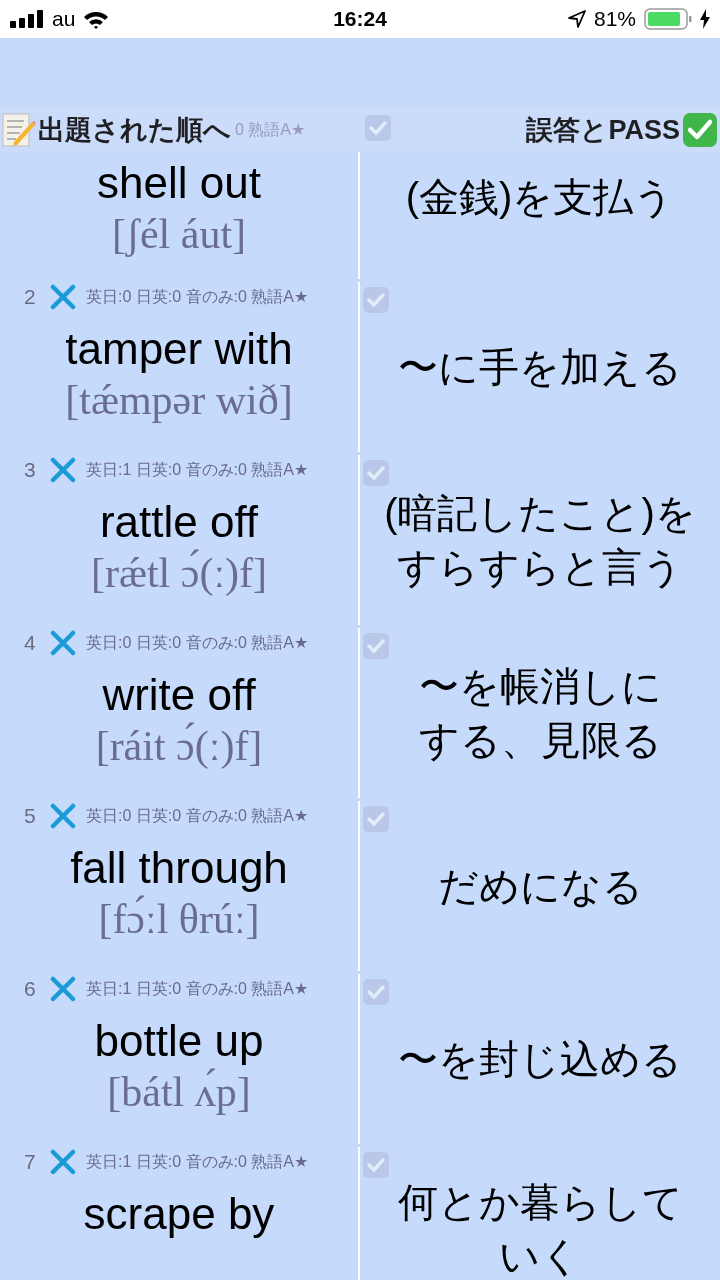 The image size is (720, 1280). What do you see at coordinates (179, 868) in the screenshot?
I see `english-phrase: fall through` at bounding box center [179, 868].